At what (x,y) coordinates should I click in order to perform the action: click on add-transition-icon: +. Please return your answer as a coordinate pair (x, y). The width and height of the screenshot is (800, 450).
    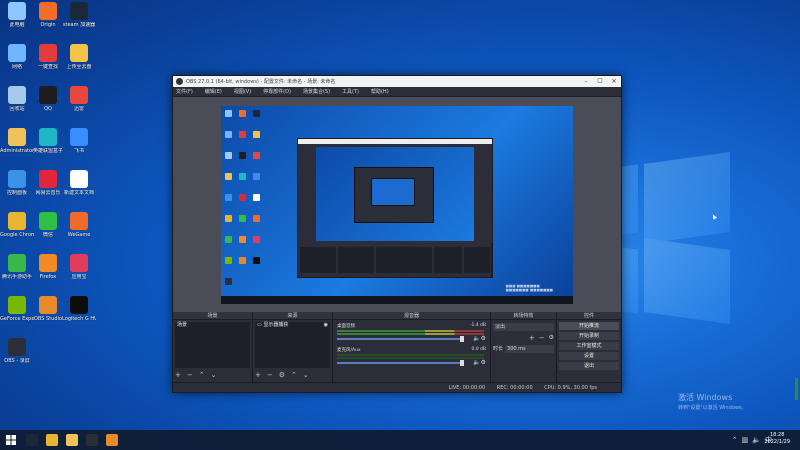
    Looking at the image, I should click on (532, 338).